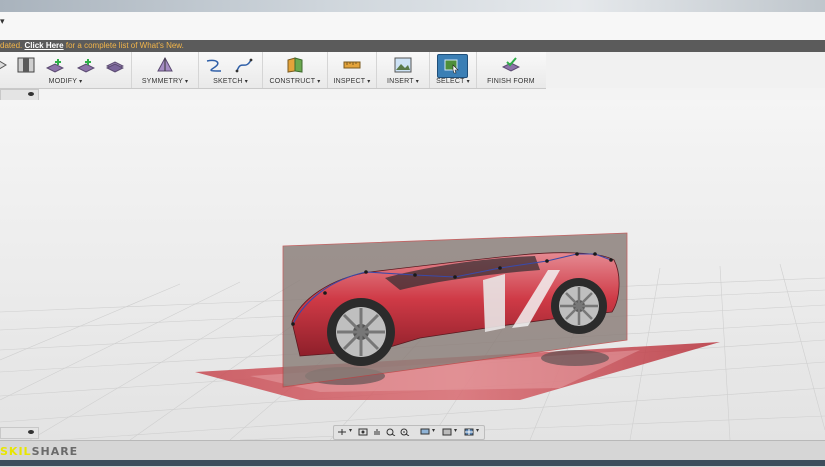 The height and width of the screenshot is (467, 825). What do you see at coordinates (403, 65) in the screenshot?
I see `insert-canvas-icon` at bounding box center [403, 65].